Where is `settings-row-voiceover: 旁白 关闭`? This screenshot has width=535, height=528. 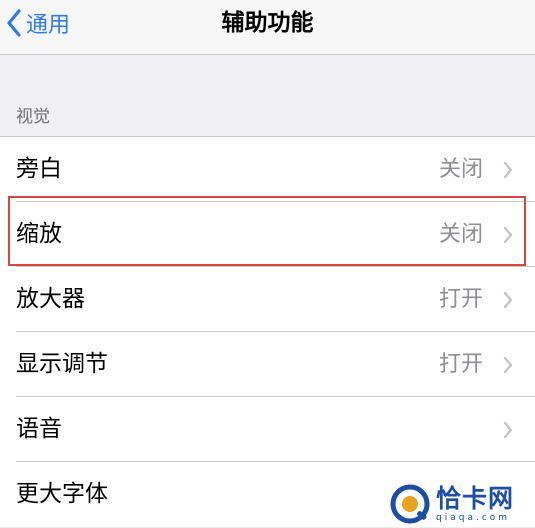 settings-row-voiceover: 旁白 关闭 is located at coordinates (267, 169).